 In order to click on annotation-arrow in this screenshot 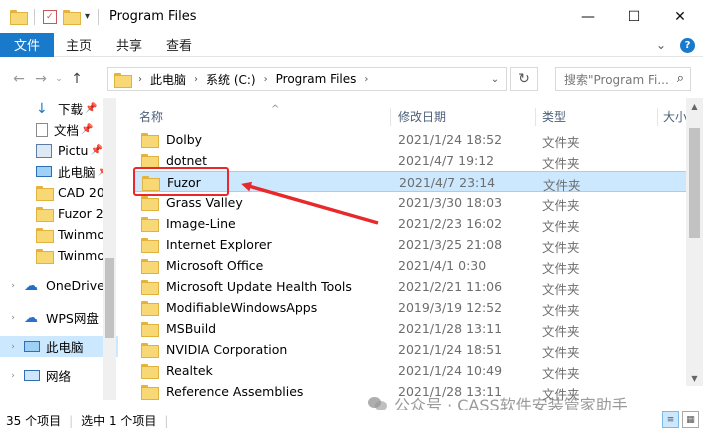, I will do `click(310, 203)`.